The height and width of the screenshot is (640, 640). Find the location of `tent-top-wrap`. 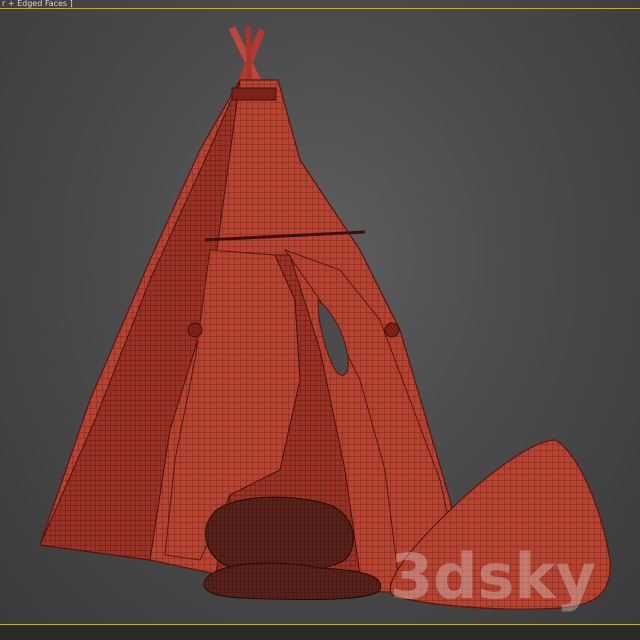

tent-top-wrap is located at coordinates (254, 94).